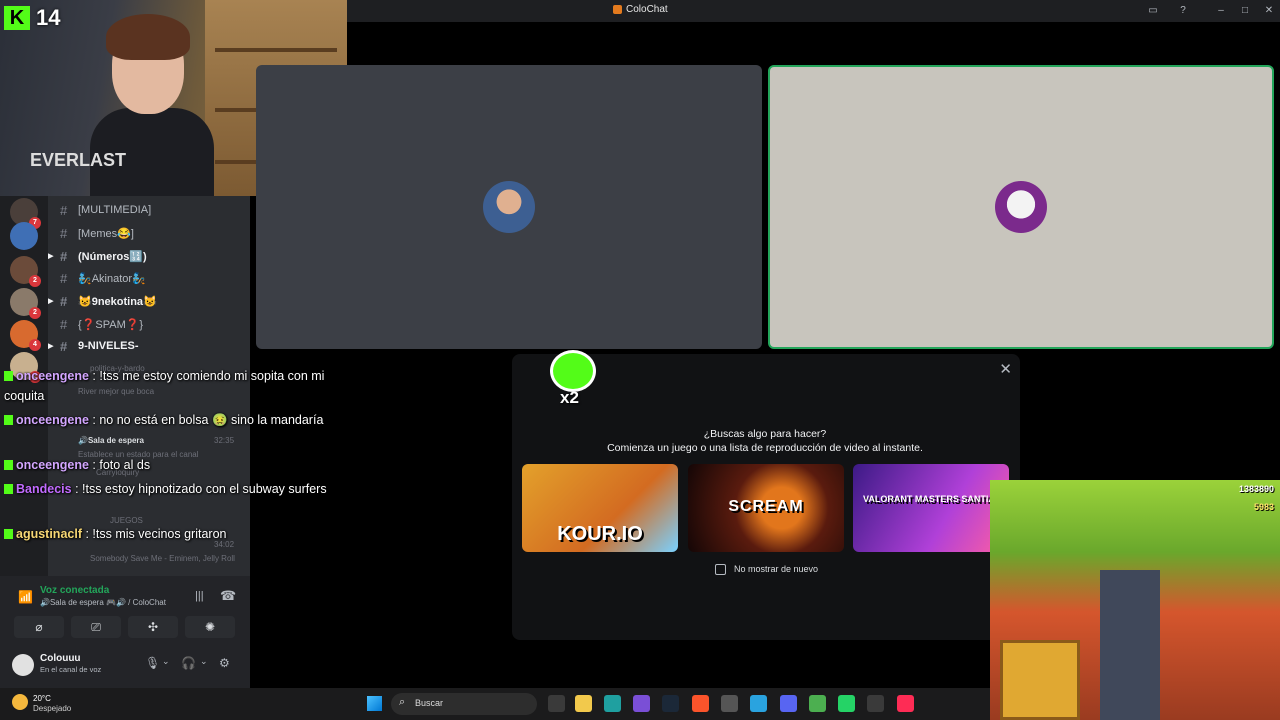 The width and height of the screenshot is (1280, 720). Describe the element at coordinates (71, 669) in the screenshot. I see `user-status: En el canal de voz` at that location.